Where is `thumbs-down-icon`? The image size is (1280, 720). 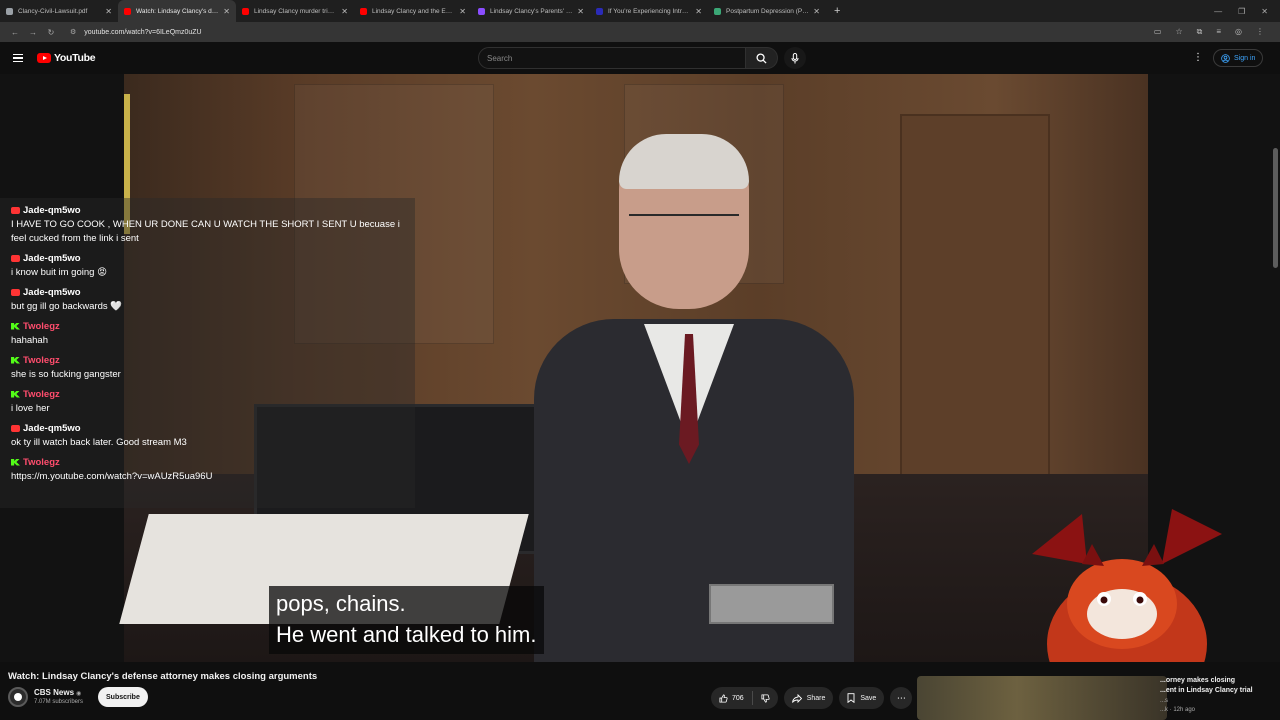
thumbs-down-icon is located at coordinates (765, 698).